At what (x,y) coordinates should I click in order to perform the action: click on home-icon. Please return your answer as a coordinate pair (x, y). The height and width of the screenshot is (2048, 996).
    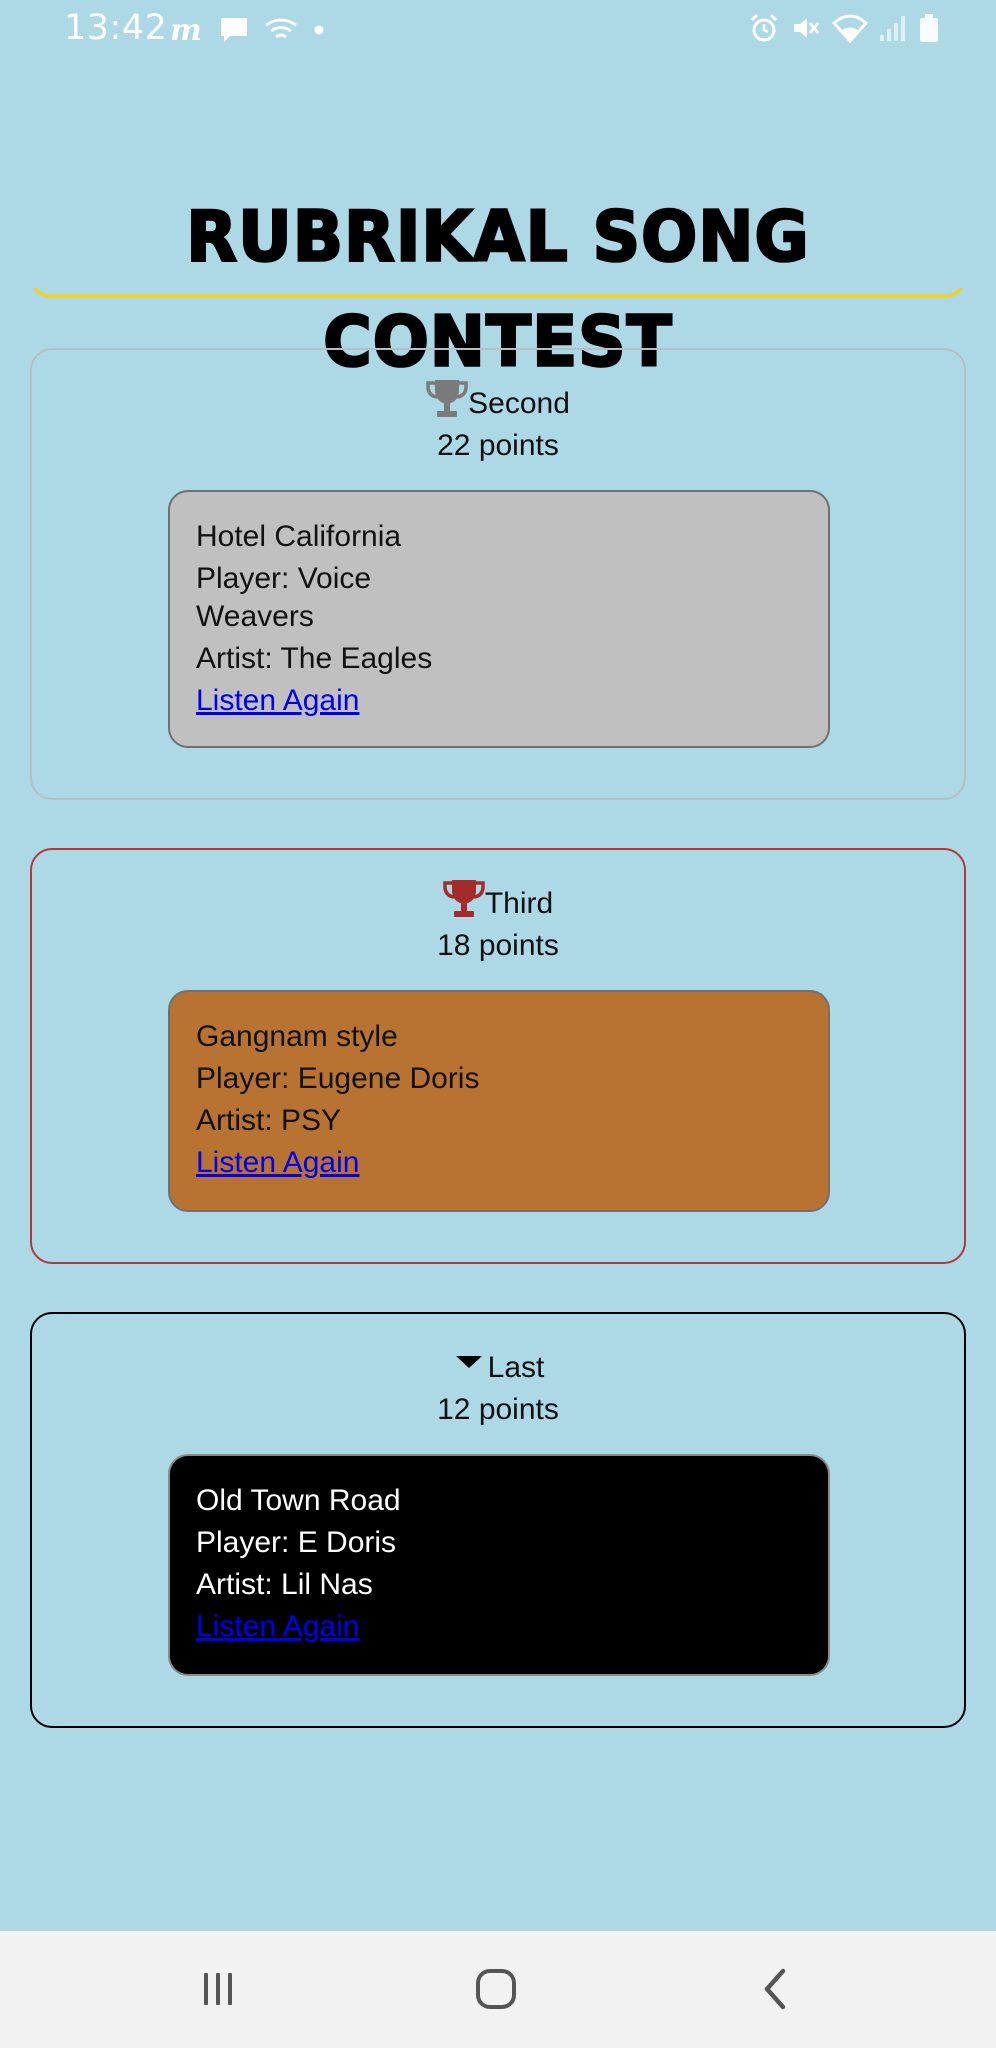
    Looking at the image, I should click on (496, 1991).